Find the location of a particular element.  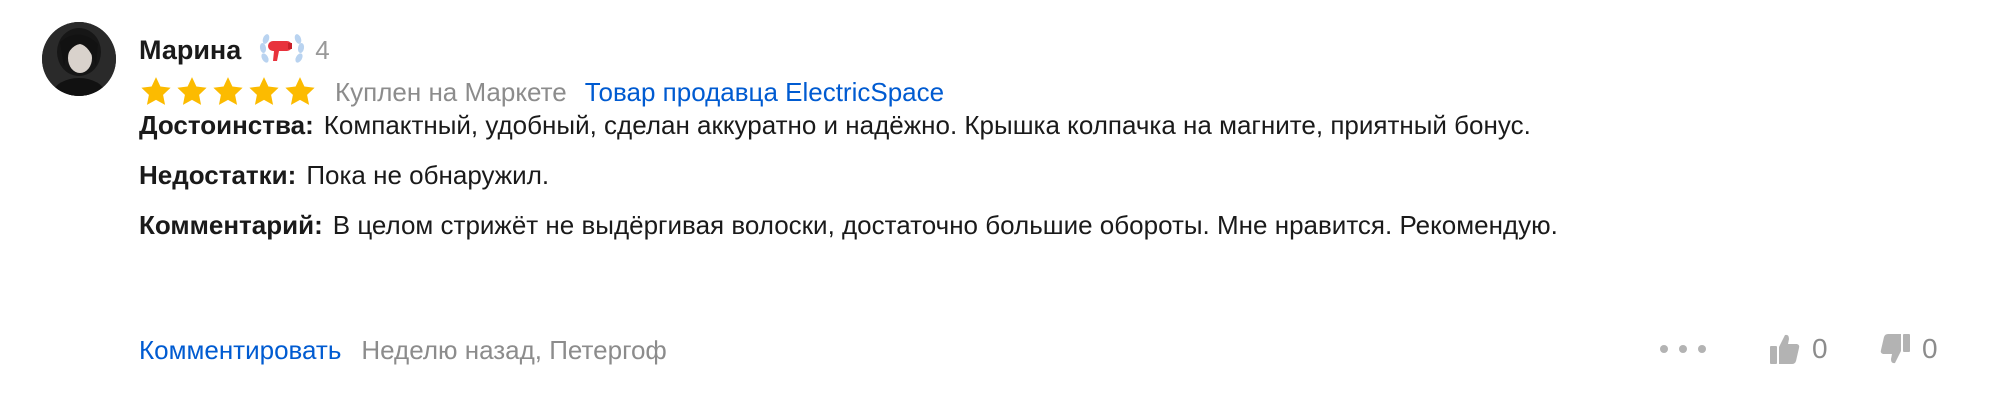

dislike-button: 0 is located at coordinates (1909, 349).